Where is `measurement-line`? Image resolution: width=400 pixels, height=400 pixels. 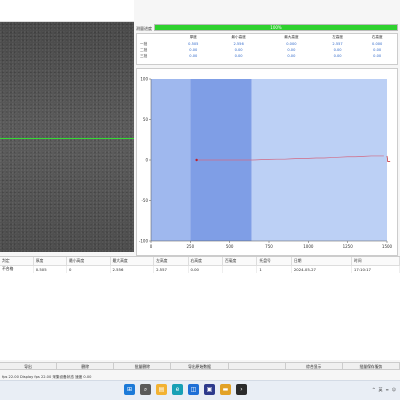 measurement-line is located at coordinates (67, 138).